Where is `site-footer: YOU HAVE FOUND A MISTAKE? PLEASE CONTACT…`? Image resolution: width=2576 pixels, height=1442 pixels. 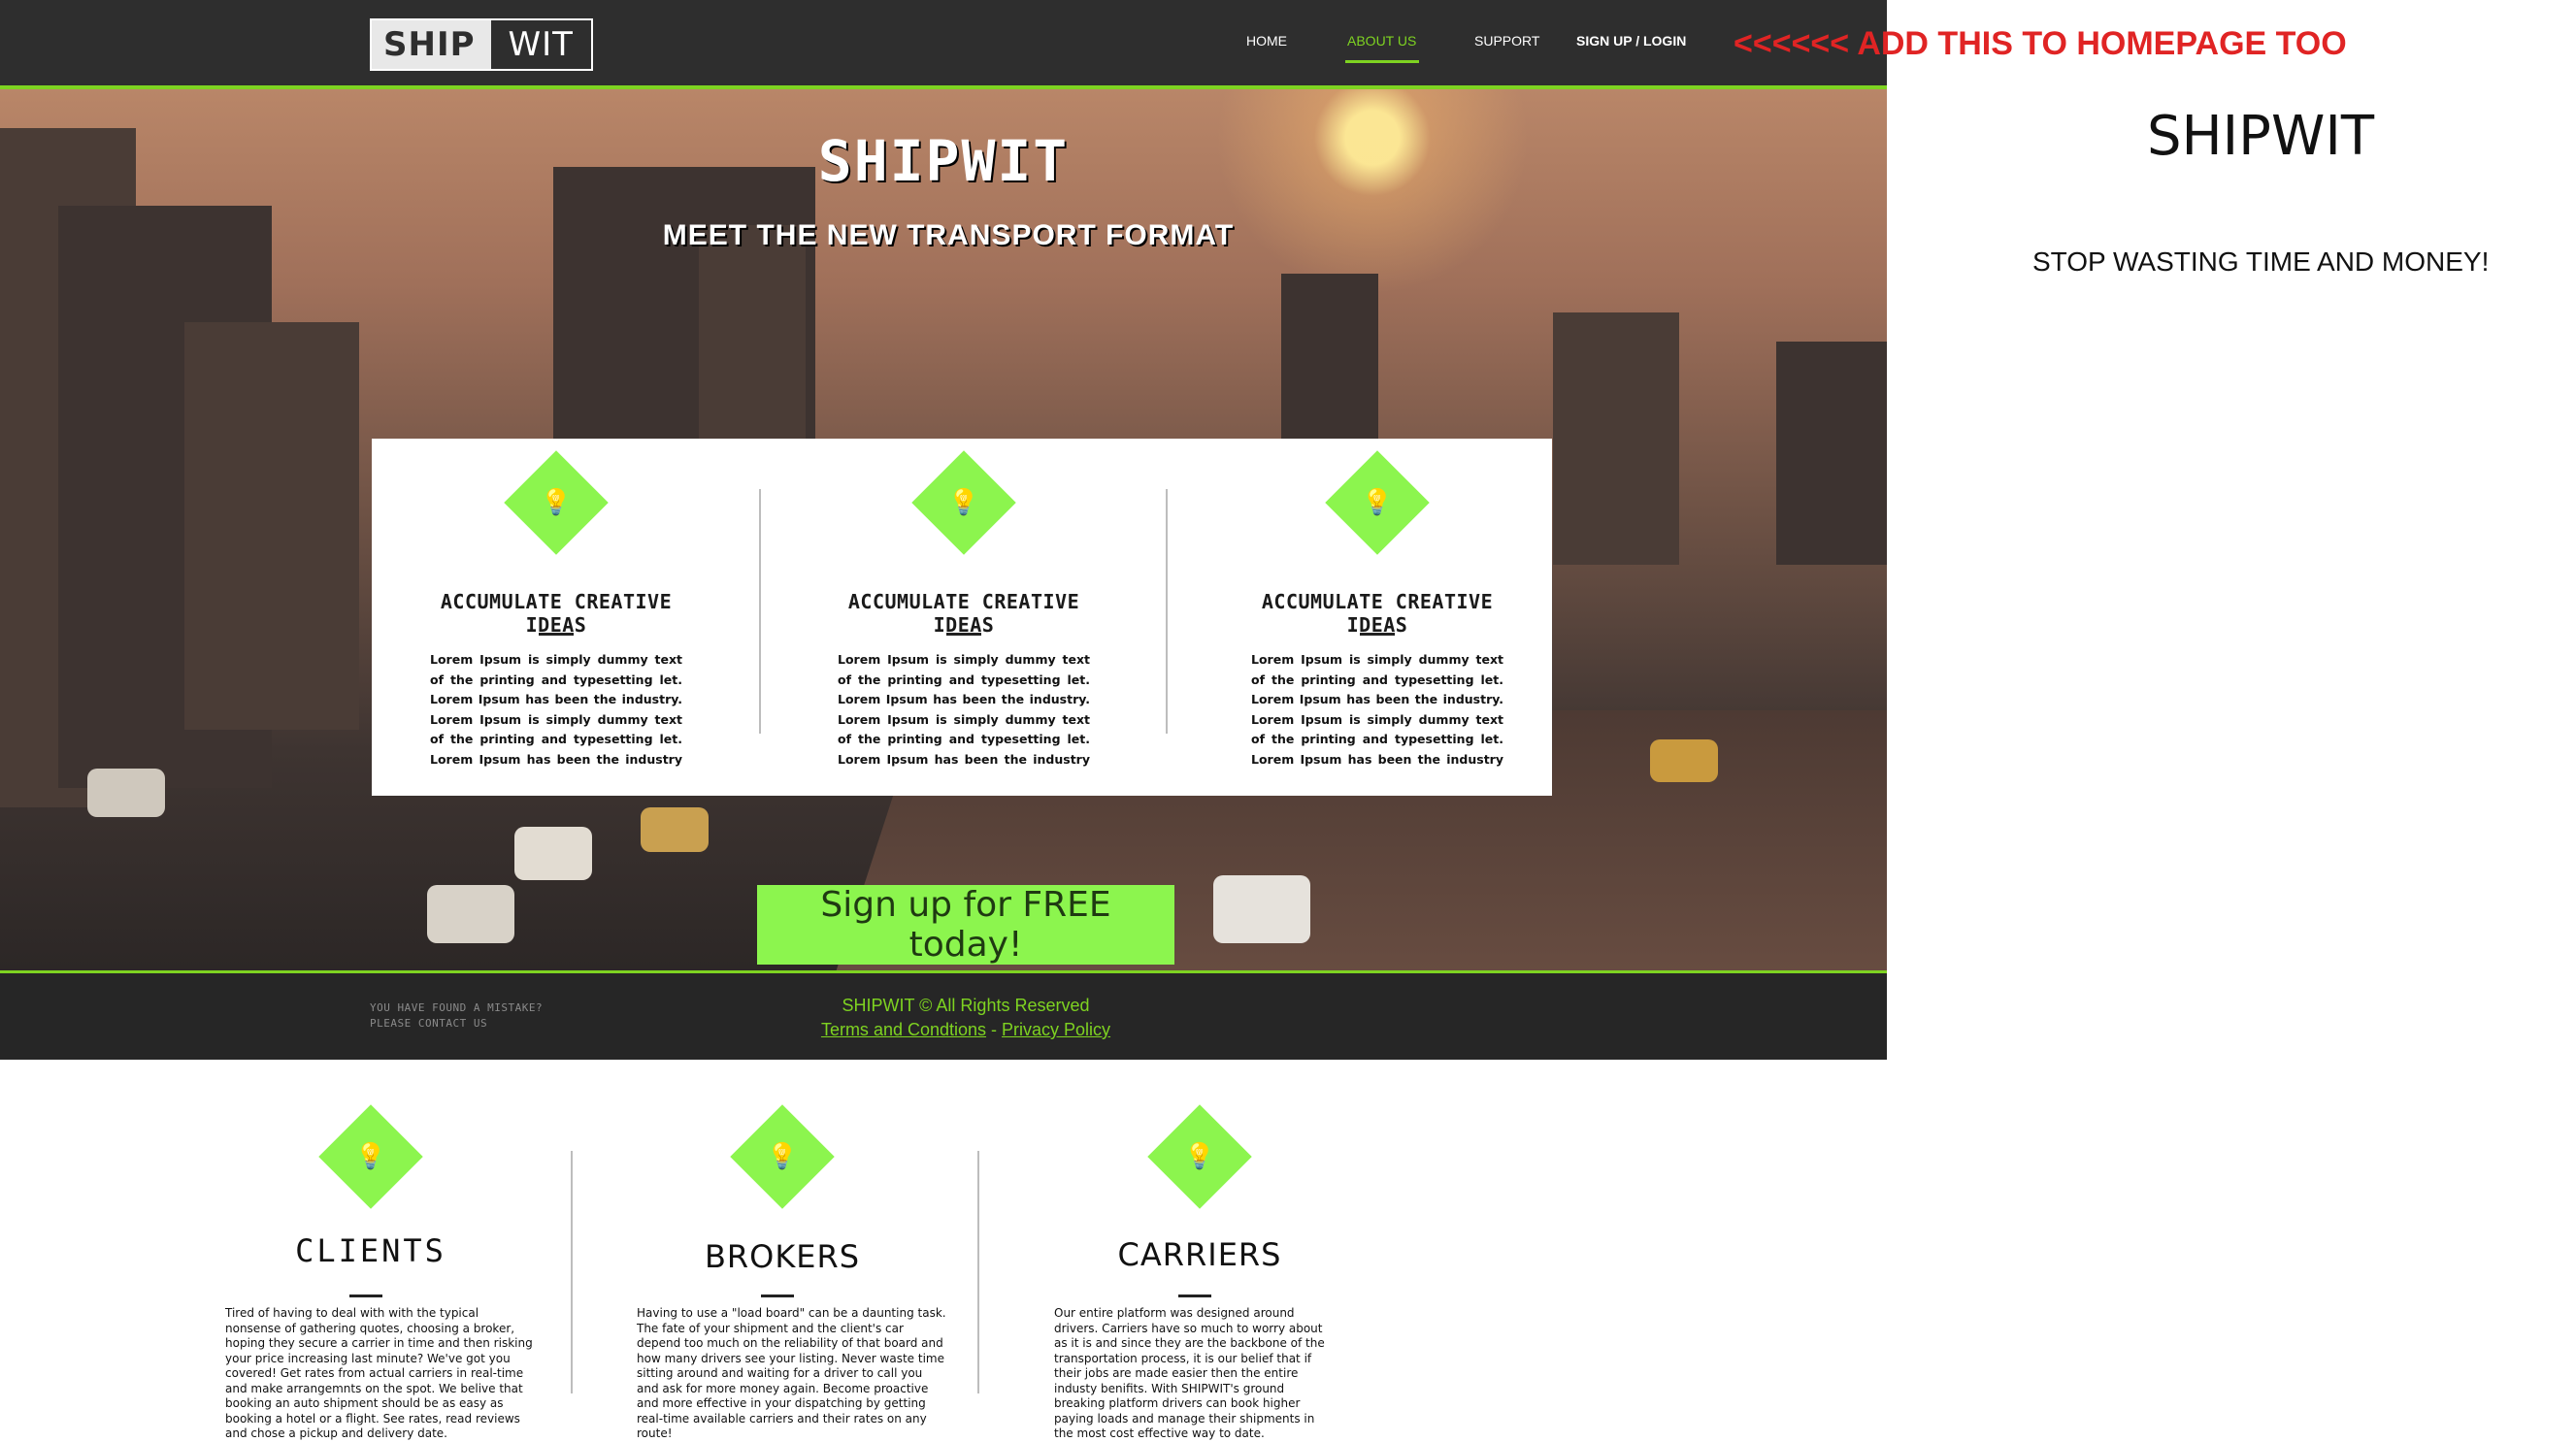
site-footer: YOU HAVE FOUND A MISTAKE? PLEASE CONTACT… is located at coordinates (943, 1015).